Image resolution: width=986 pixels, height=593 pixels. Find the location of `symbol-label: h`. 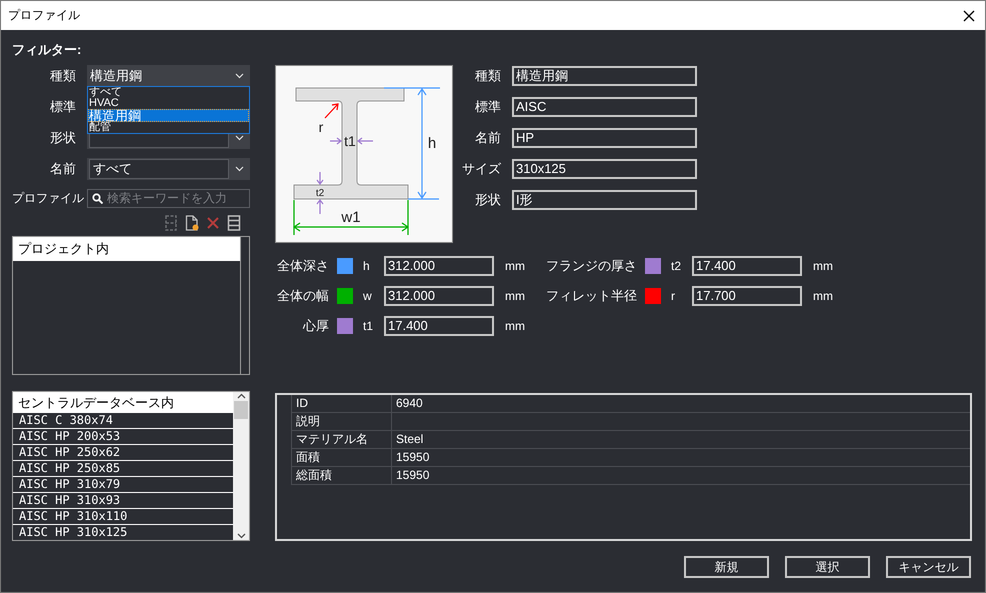

symbol-label: h is located at coordinates (367, 266).